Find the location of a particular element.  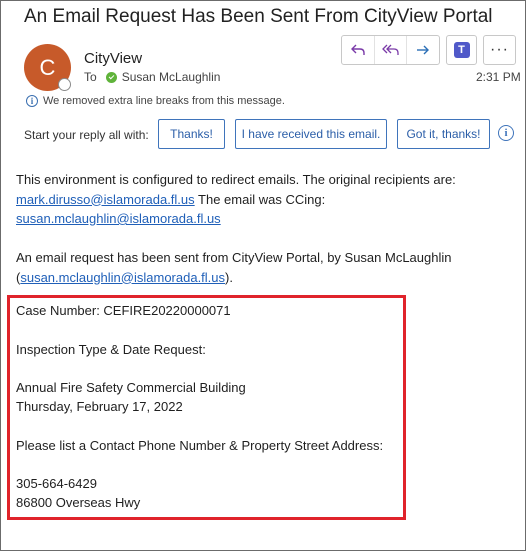

more-options-icon: ··· is located at coordinates (499, 49).